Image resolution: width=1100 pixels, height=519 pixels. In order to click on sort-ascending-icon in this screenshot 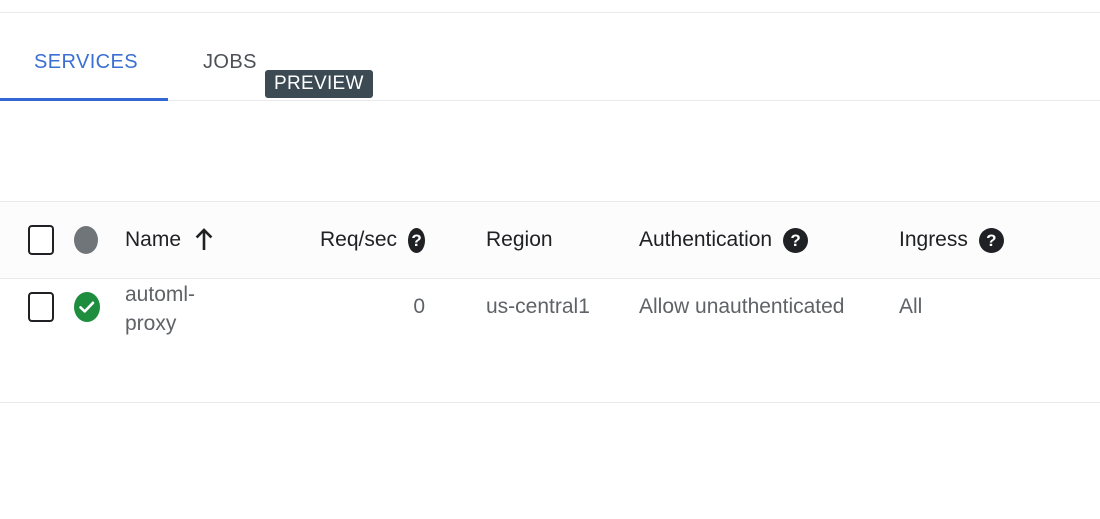, I will do `click(204, 240)`.